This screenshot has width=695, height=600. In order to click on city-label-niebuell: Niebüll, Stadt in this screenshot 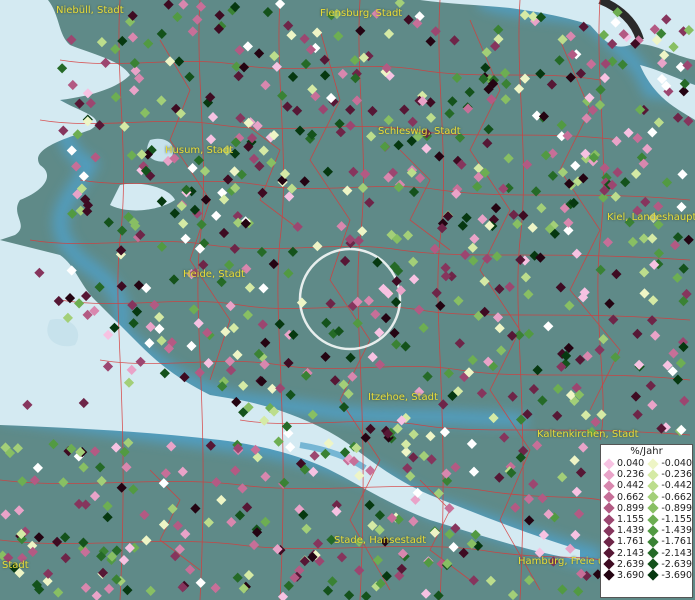, I will do `click(90, 10)`.